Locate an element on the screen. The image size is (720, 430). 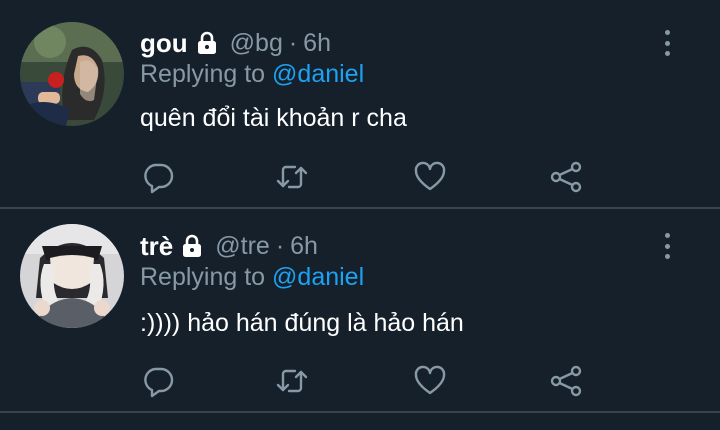
user-handle: @tre is located at coordinates (242, 246).